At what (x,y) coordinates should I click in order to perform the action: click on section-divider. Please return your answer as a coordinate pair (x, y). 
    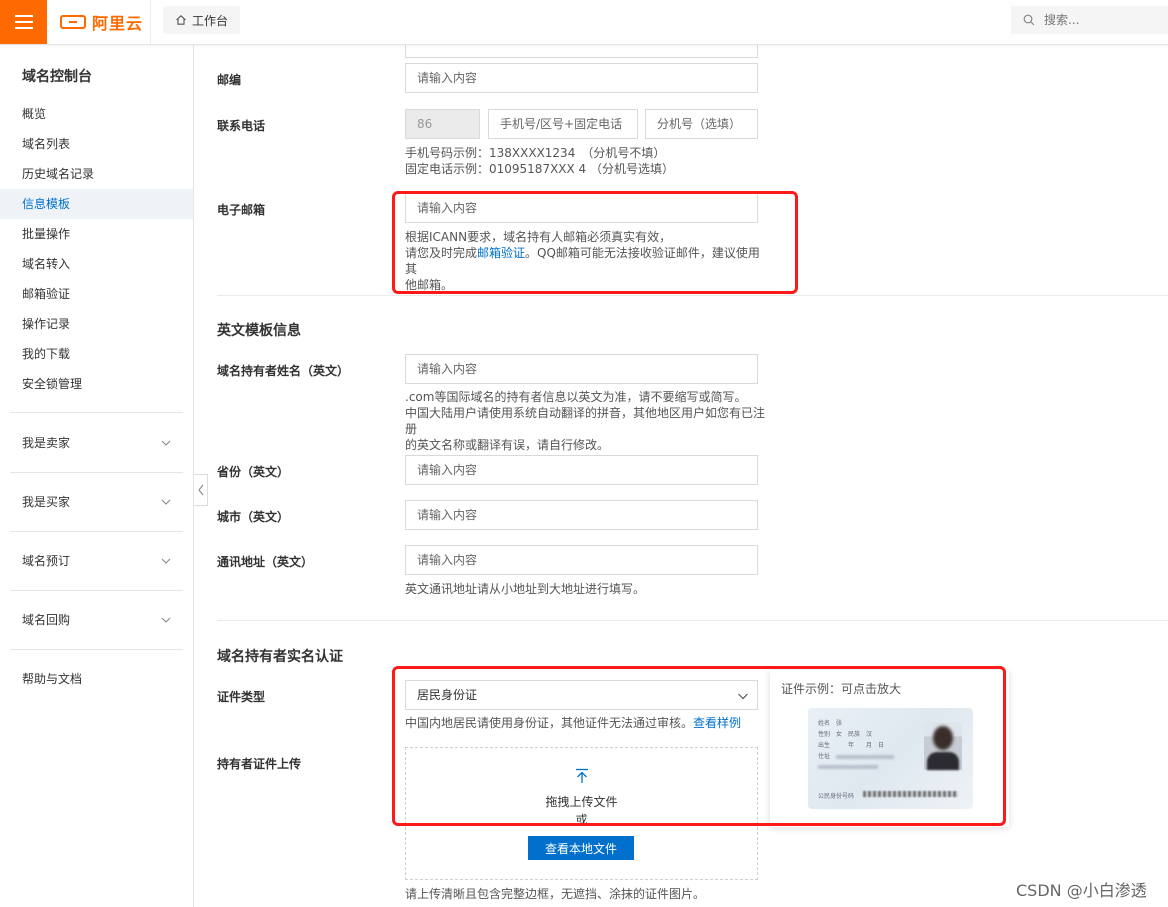
    Looking at the image, I should click on (692, 620).